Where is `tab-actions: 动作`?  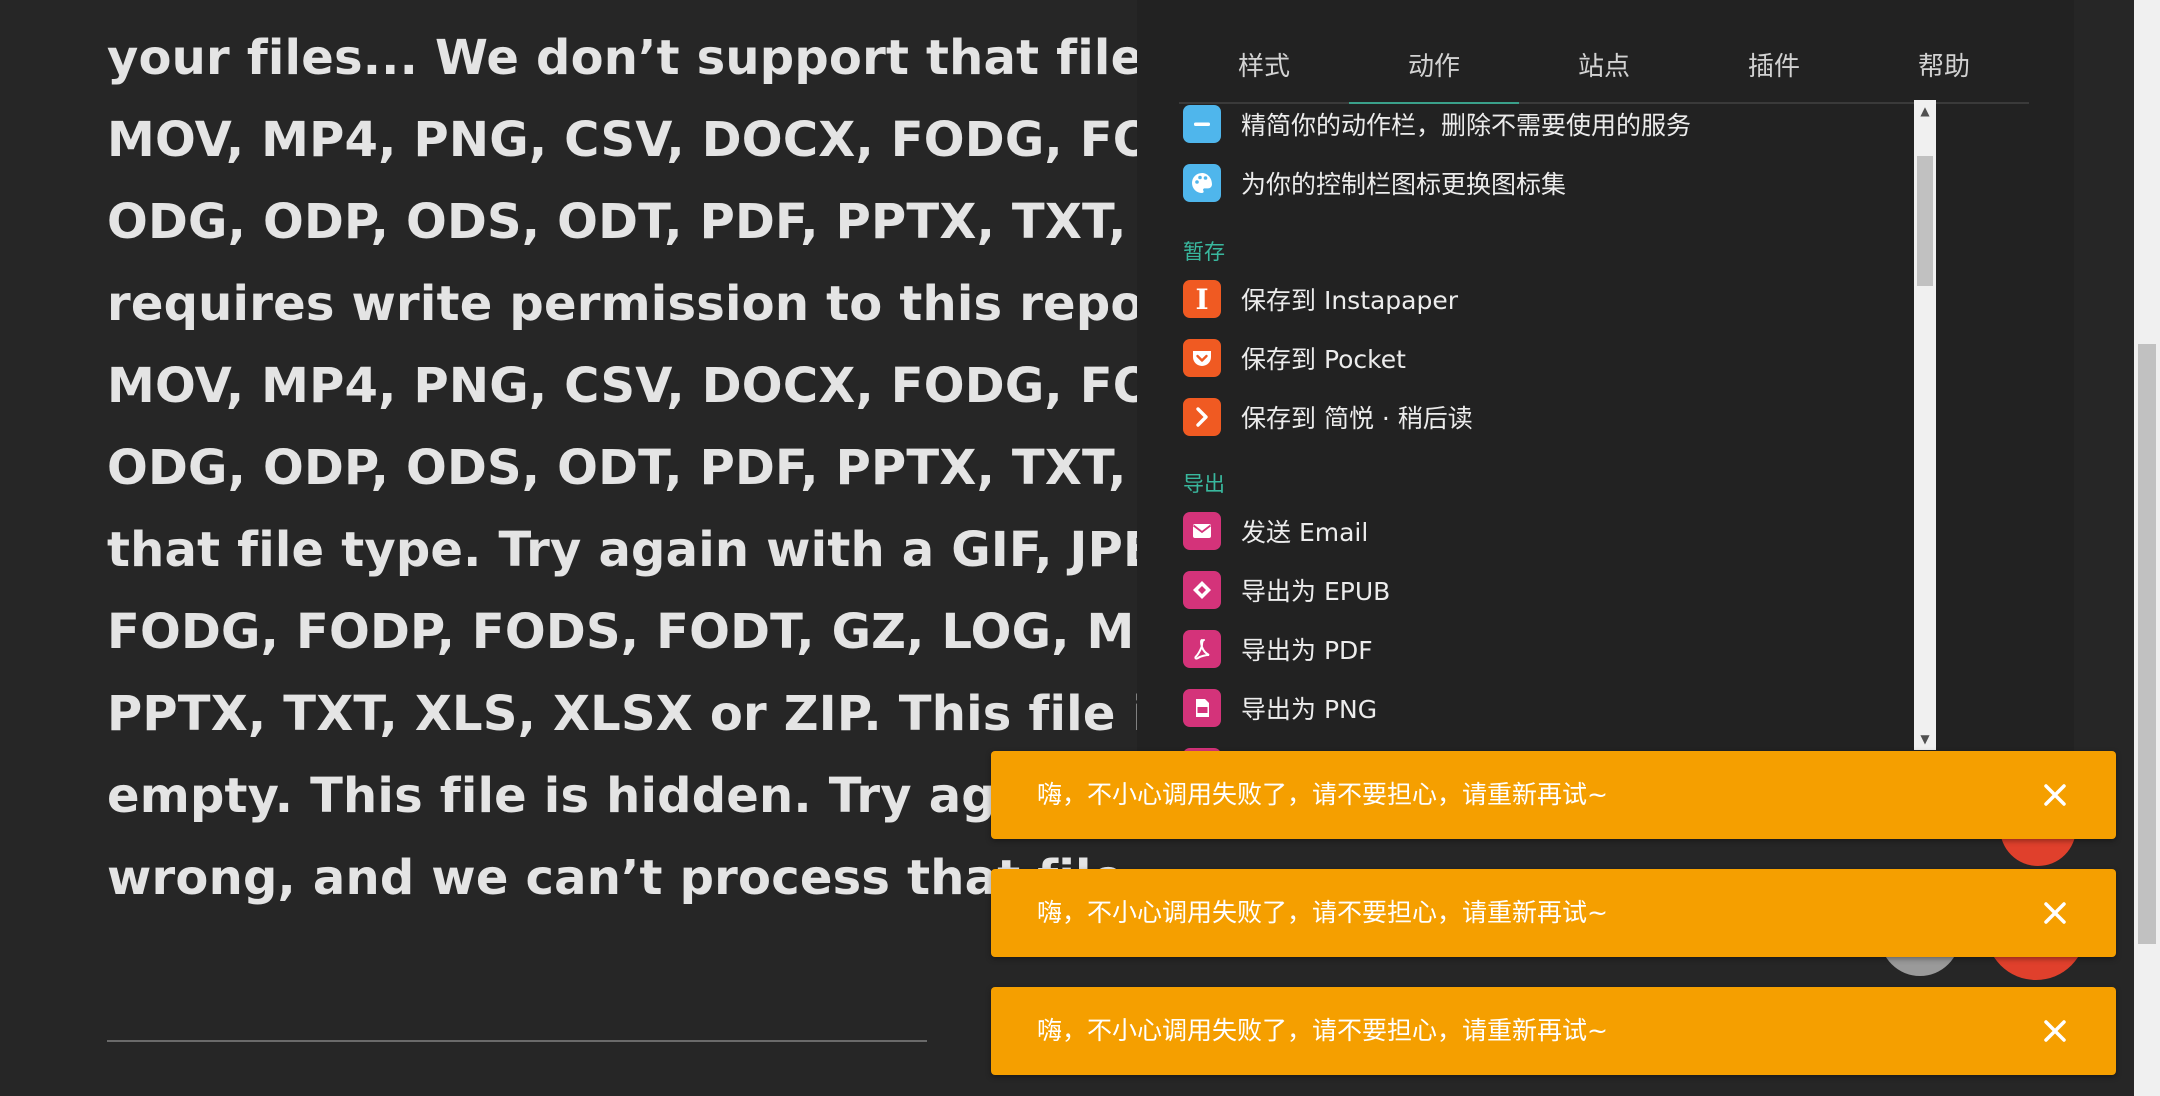 tab-actions: 动作 is located at coordinates (1434, 70).